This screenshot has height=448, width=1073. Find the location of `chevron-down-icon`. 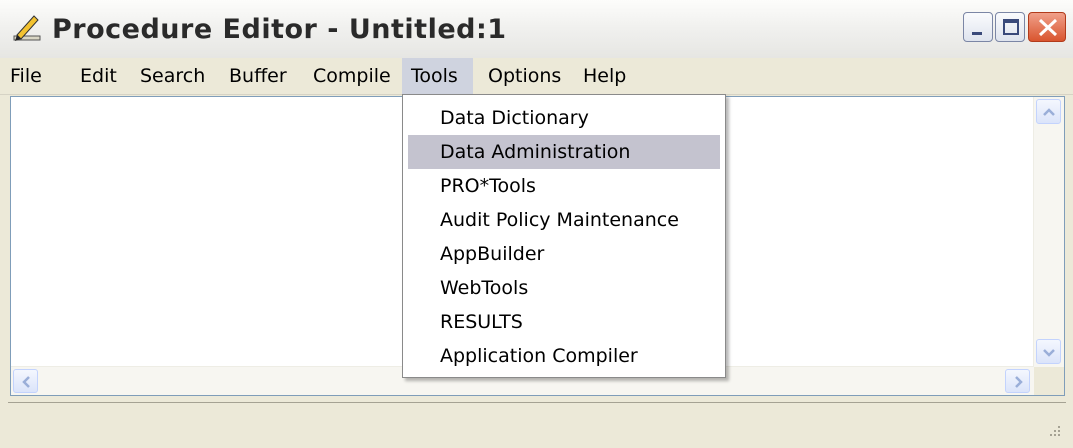

chevron-down-icon is located at coordinates (1049, 353).